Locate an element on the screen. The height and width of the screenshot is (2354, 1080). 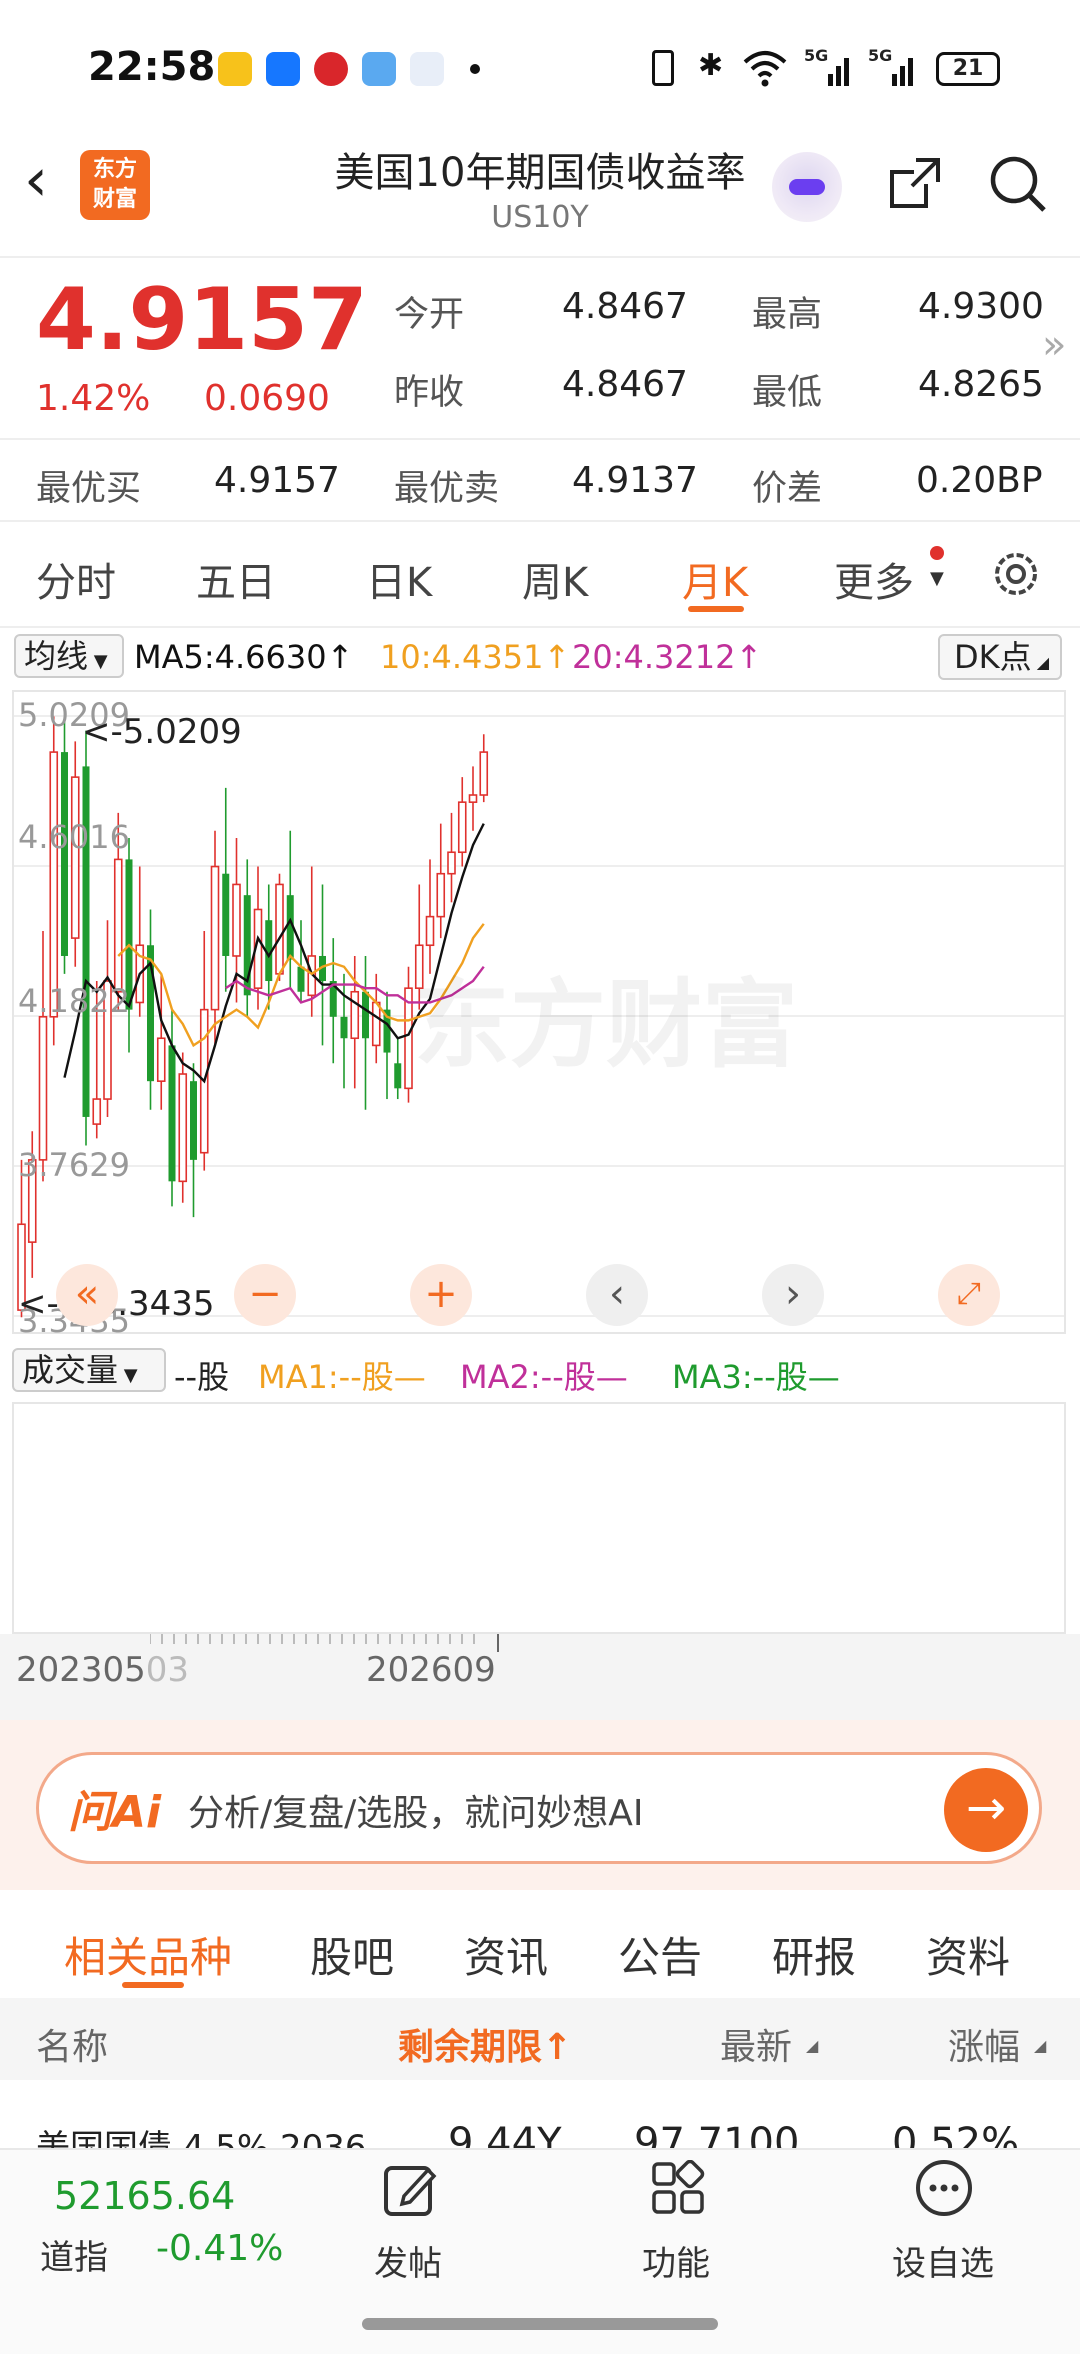
signal-label-1: 5G is located at coordinates (816, 55).